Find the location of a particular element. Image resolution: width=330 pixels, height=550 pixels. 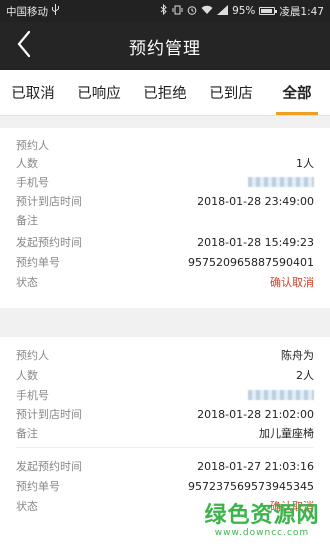

tab-all: 全部 is located at coordinates (297, 92).